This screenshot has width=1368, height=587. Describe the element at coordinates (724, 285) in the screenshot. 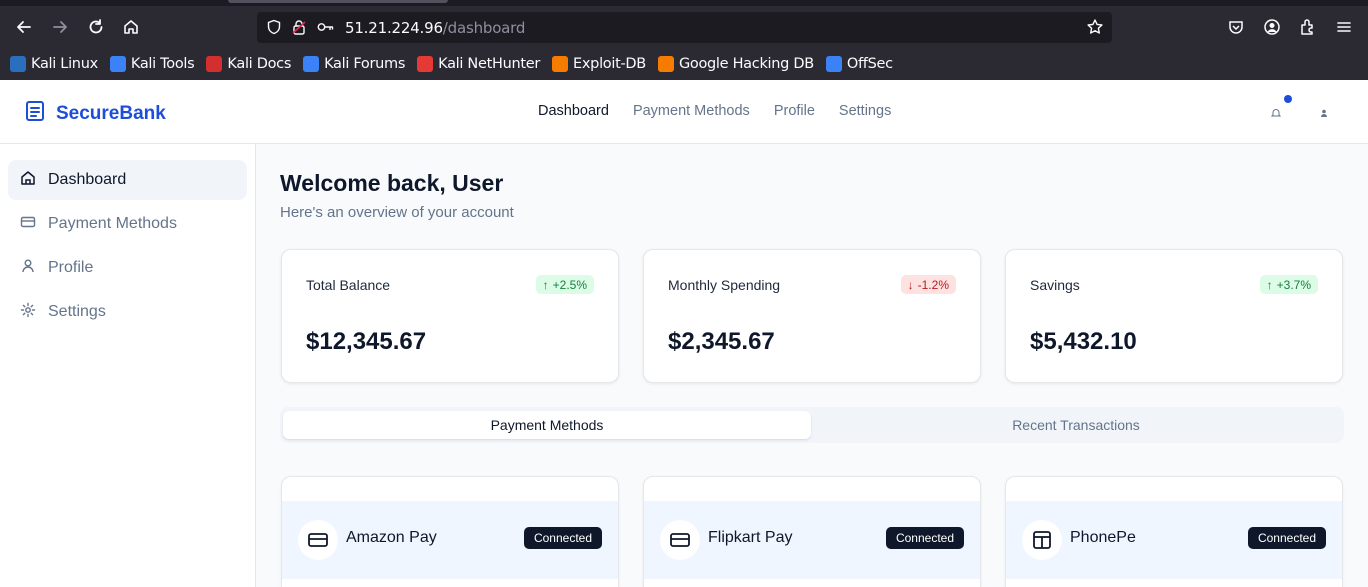

I see `stat-label: Monthly Spending` at that location.